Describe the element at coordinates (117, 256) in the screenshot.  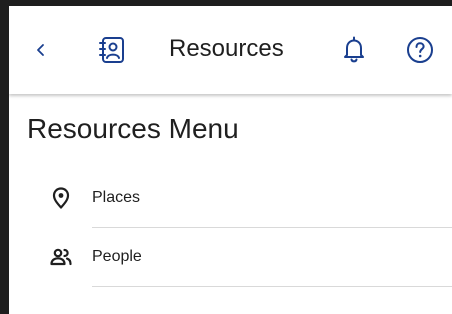
I see `menu-item-label-people: People` at that location.